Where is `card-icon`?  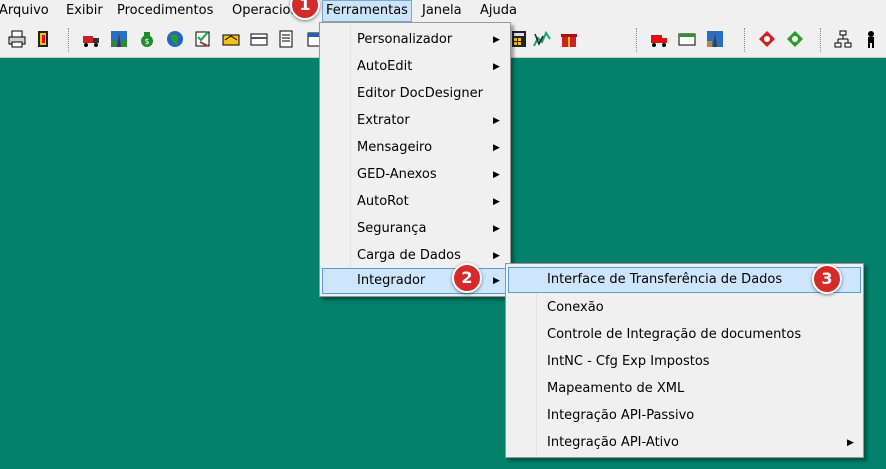 card-icon is located at coordinates (259, 39).